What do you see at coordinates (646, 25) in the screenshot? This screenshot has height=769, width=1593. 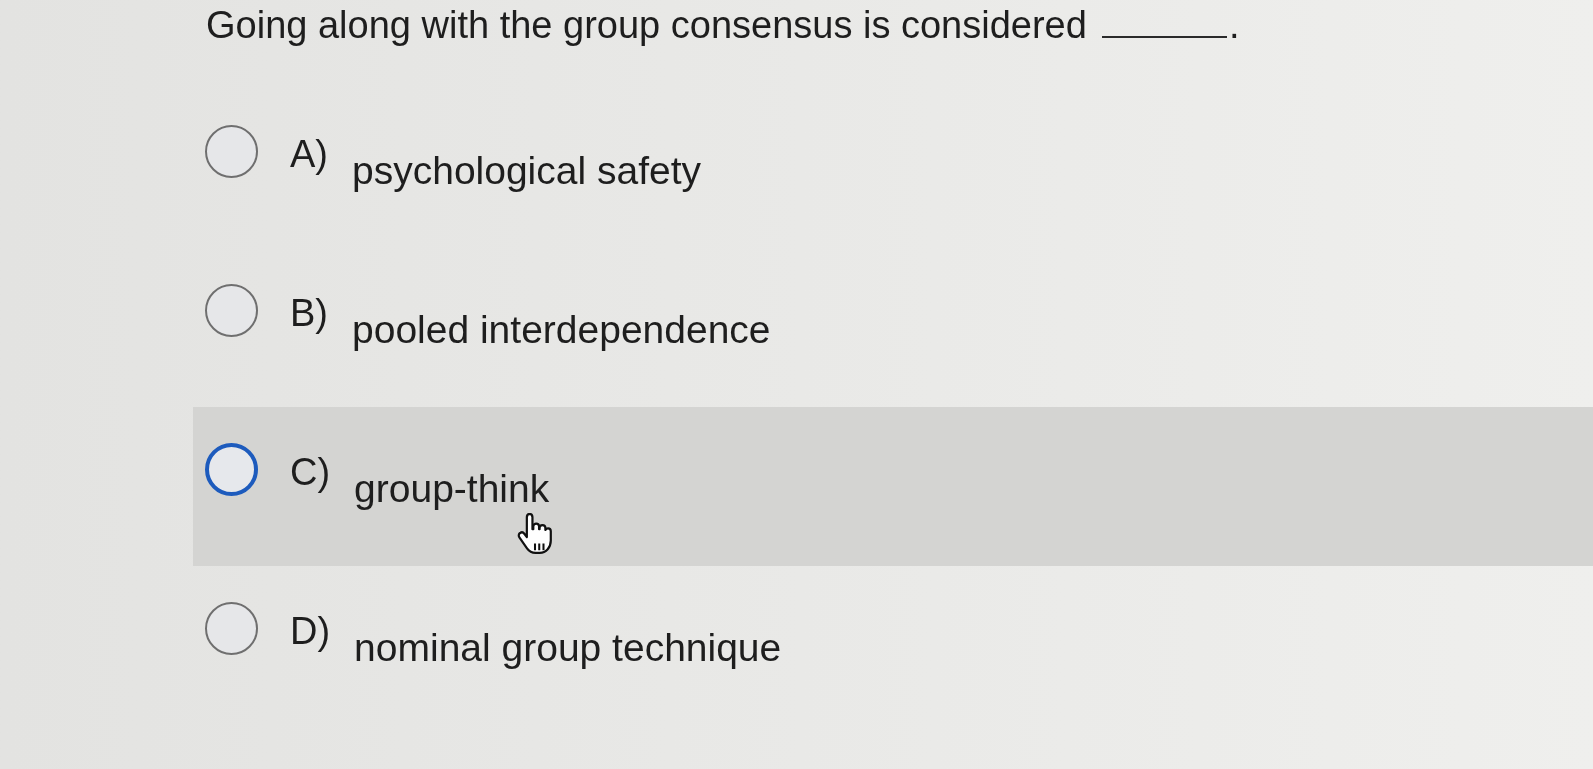 I see `question-text: Going along with the group consensus is considered` at bounding box center [646, 25].